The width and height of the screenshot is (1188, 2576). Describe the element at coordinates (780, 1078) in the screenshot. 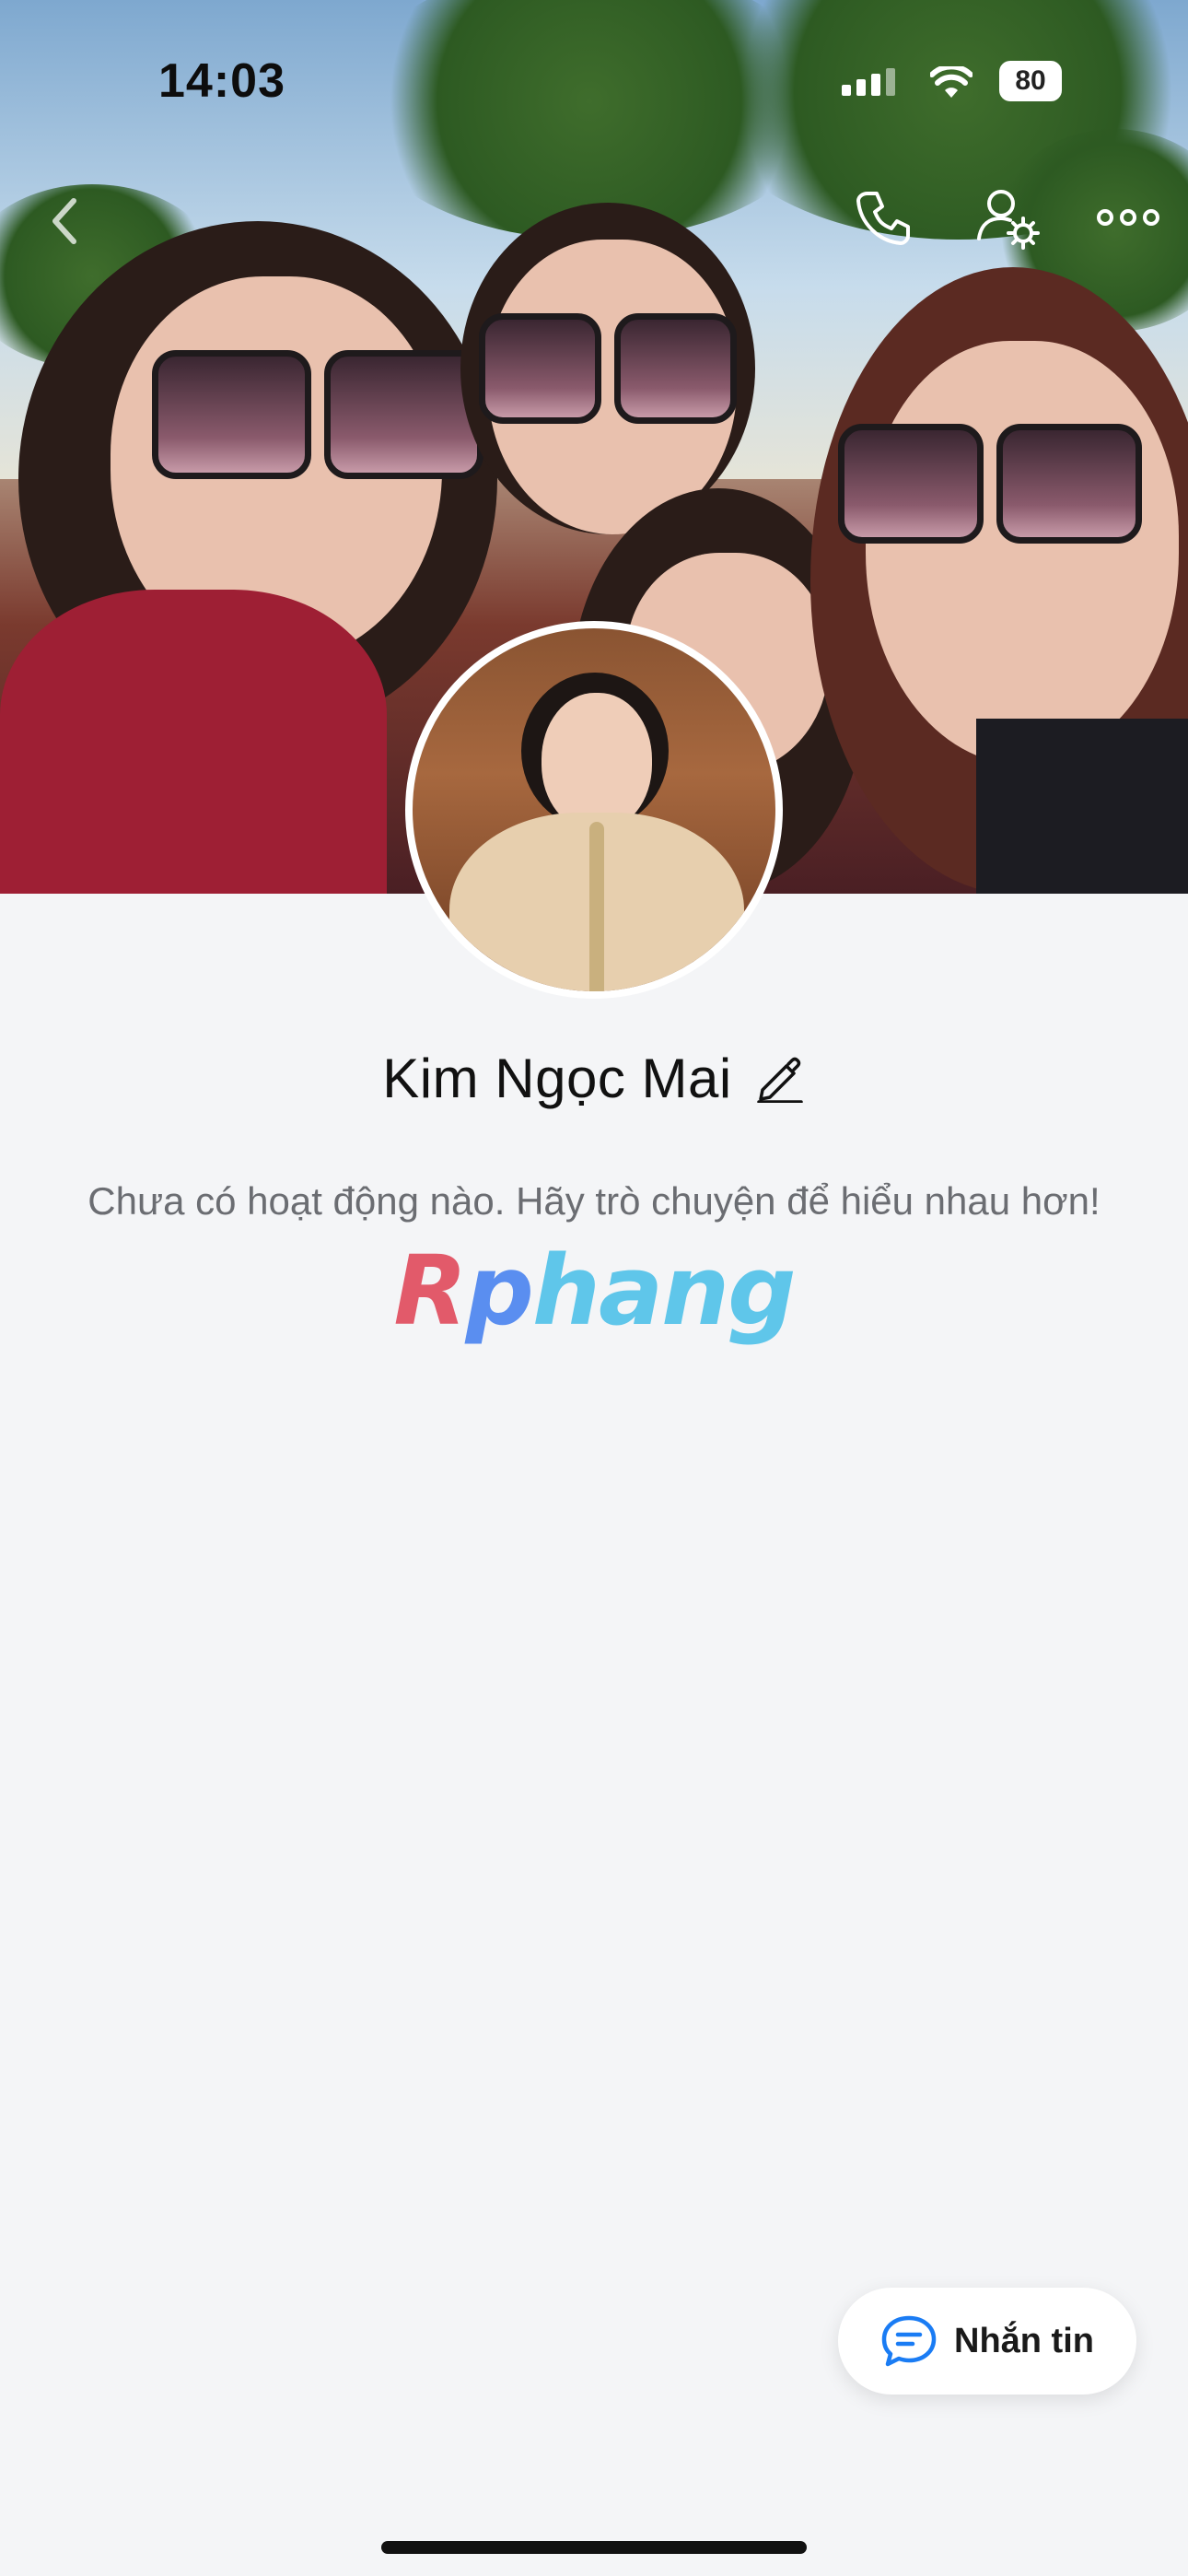

I see `pencil-icon` at that location.